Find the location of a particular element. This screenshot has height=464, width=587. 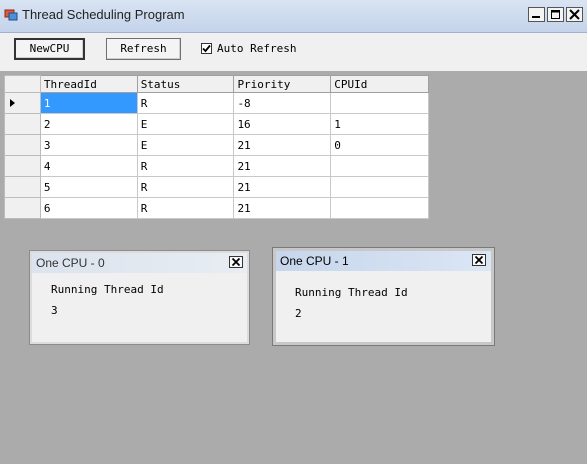

cpu-window-1-close-button is located at coordinates (479, 260).